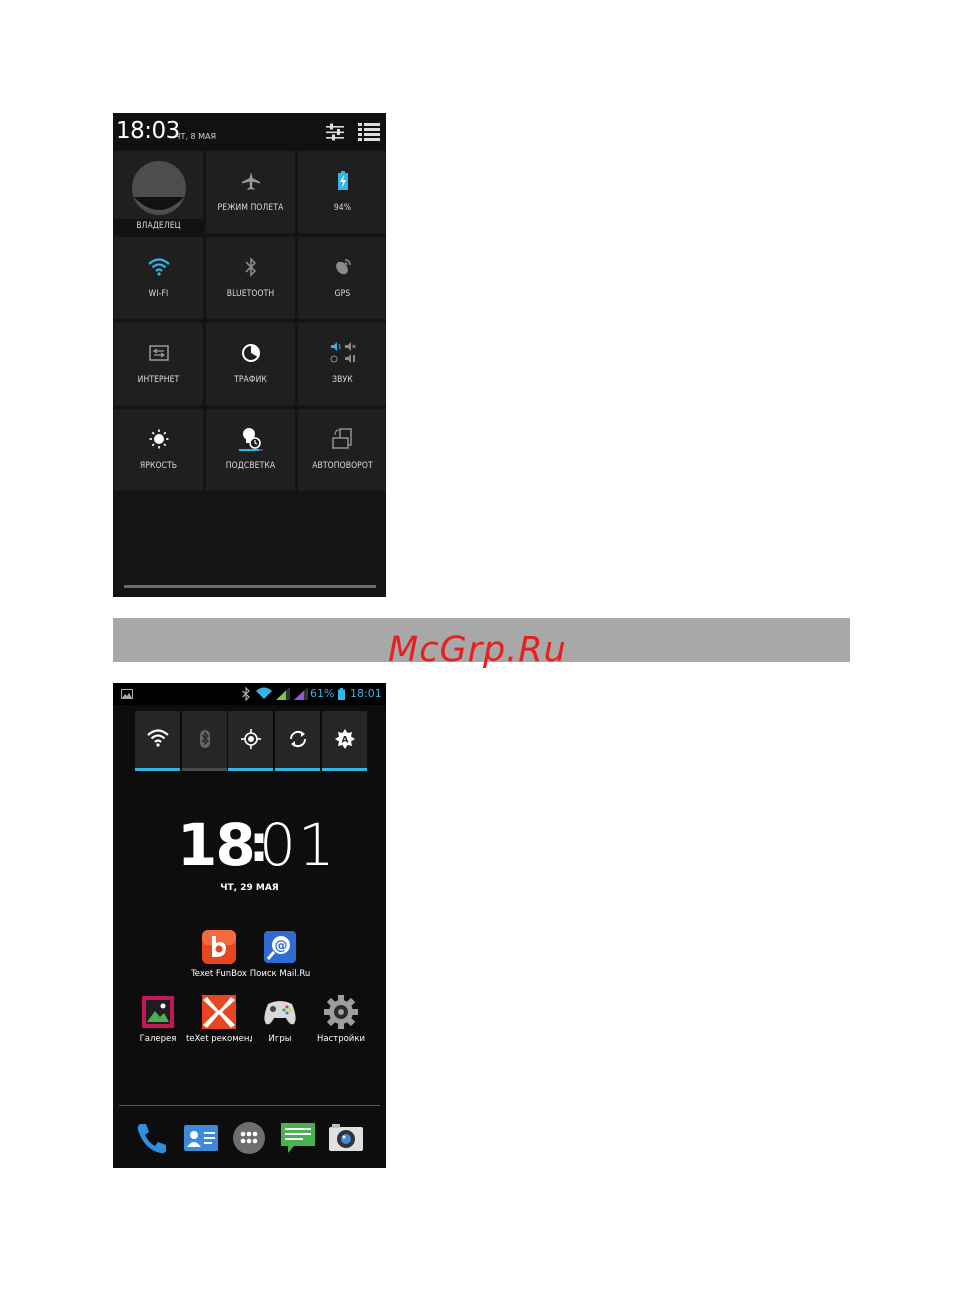 The width and height of the screenshot is (965, 1305). I want to click on tile-label: ЗВУК, so click(342, 380).